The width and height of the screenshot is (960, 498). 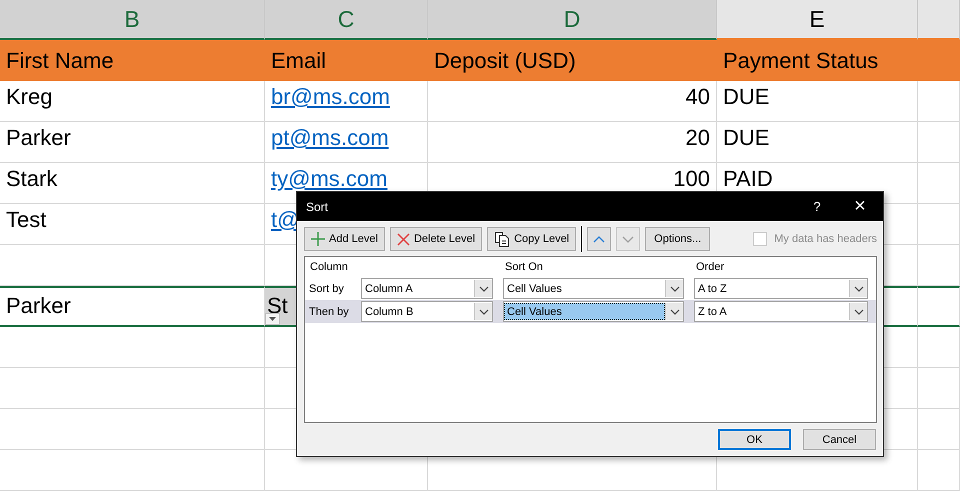 I want to click on header-cell: Email, so click(x=346, y=60).